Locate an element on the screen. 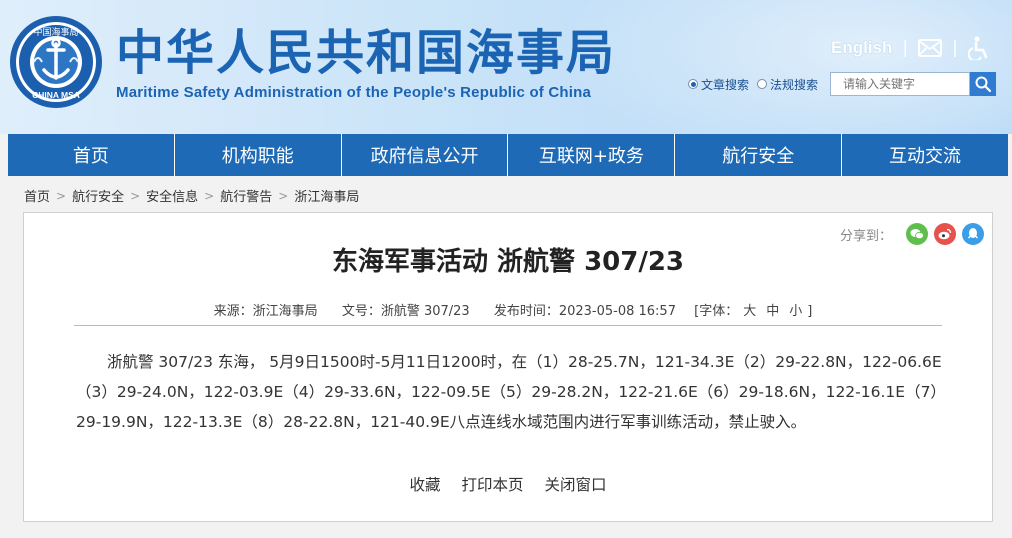 This screenshot has height=538, width=1012. article-publish-time: 发布时间：2023-05-08 16:57 is located at coordinates (584, 311).